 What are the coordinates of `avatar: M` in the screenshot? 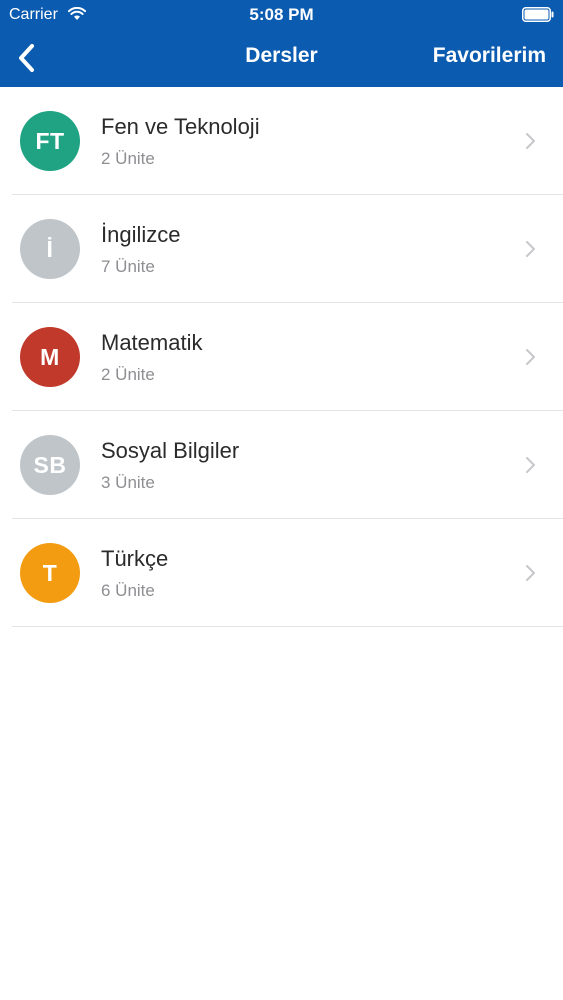 It's located at (50, 357).